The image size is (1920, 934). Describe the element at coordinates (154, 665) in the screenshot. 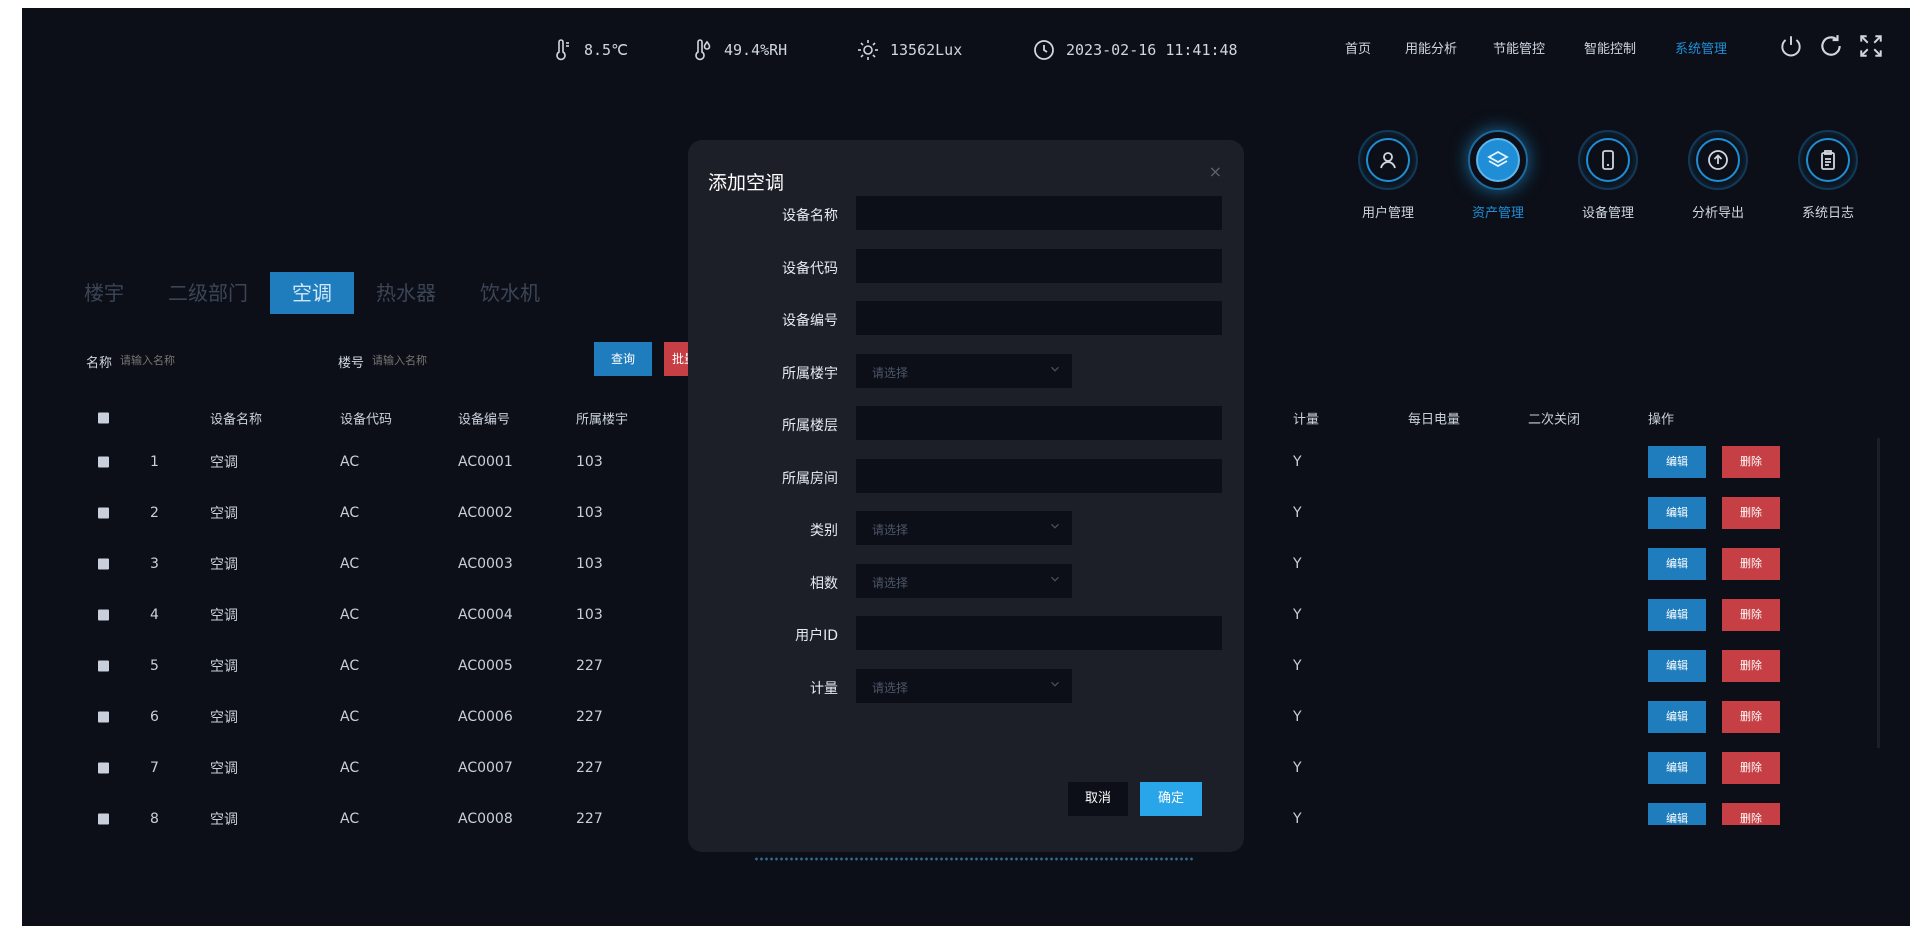

I see `cell-no: 5` at that location.